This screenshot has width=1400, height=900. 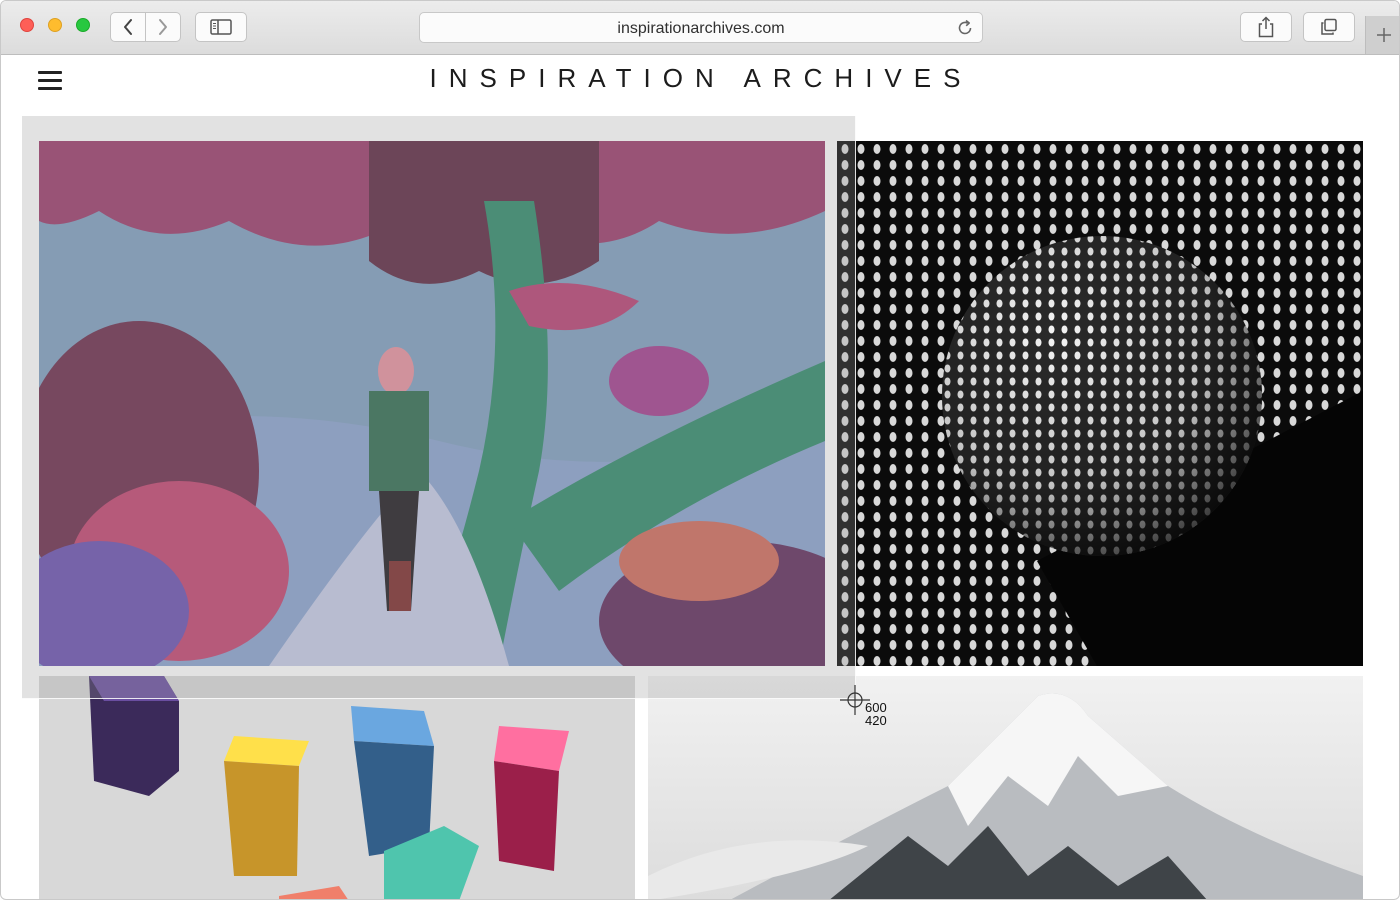 I want to click on address-bar: inspirationarchives.com, so click(x=701, y=27).